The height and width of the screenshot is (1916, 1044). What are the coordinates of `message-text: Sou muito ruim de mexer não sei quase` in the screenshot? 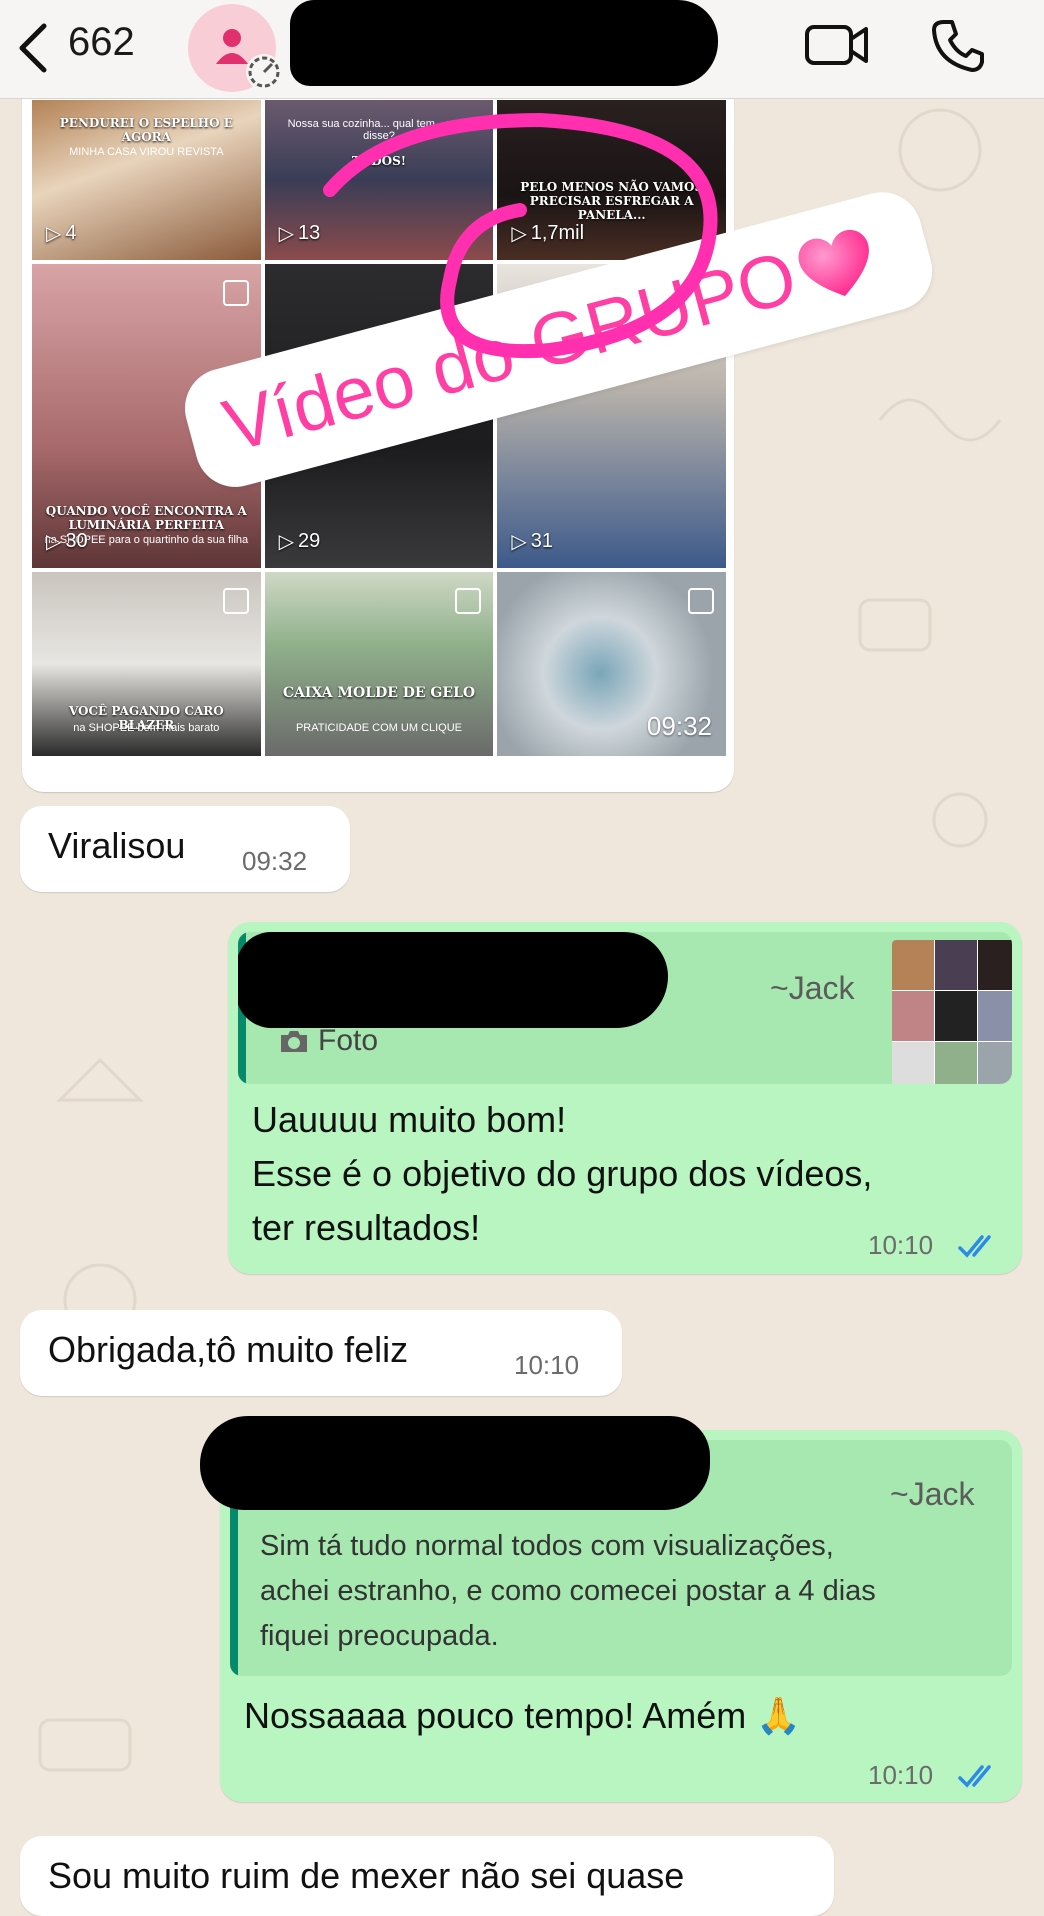 It's located at (366, 1875).